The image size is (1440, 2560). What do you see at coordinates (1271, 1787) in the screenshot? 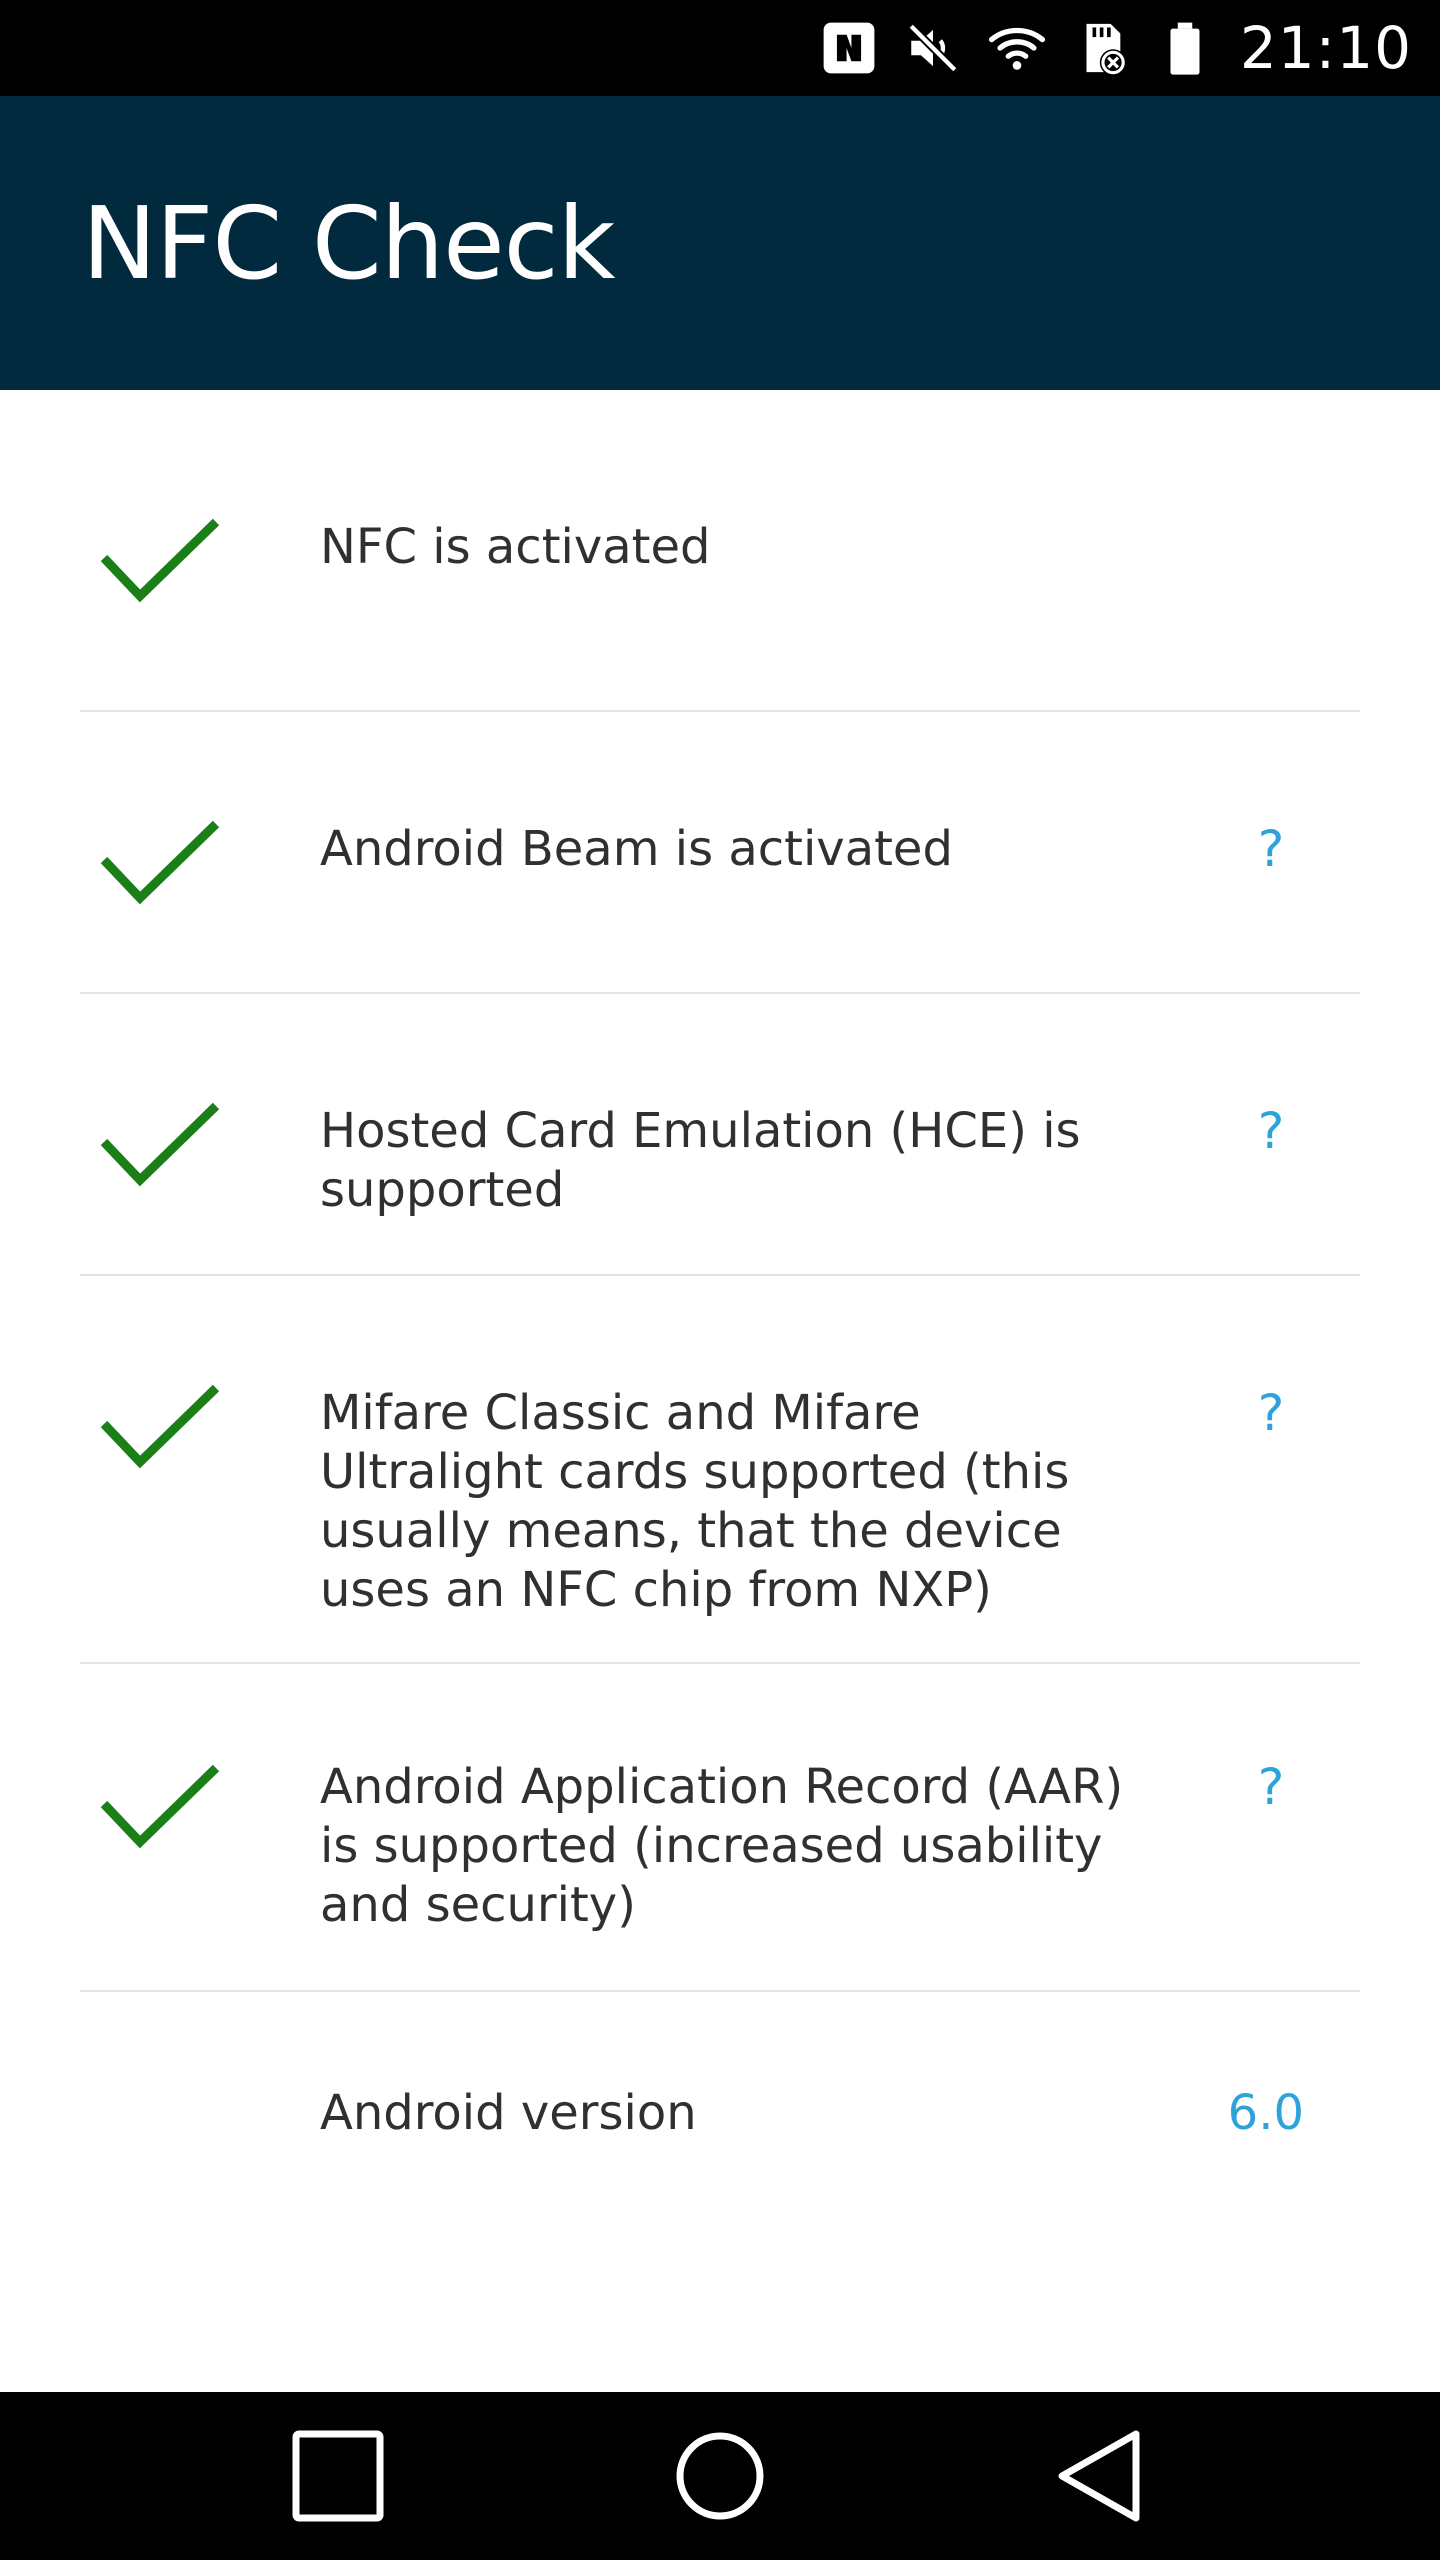
I see `help-button-aar: ?` at bounding box center [1271, 1787].